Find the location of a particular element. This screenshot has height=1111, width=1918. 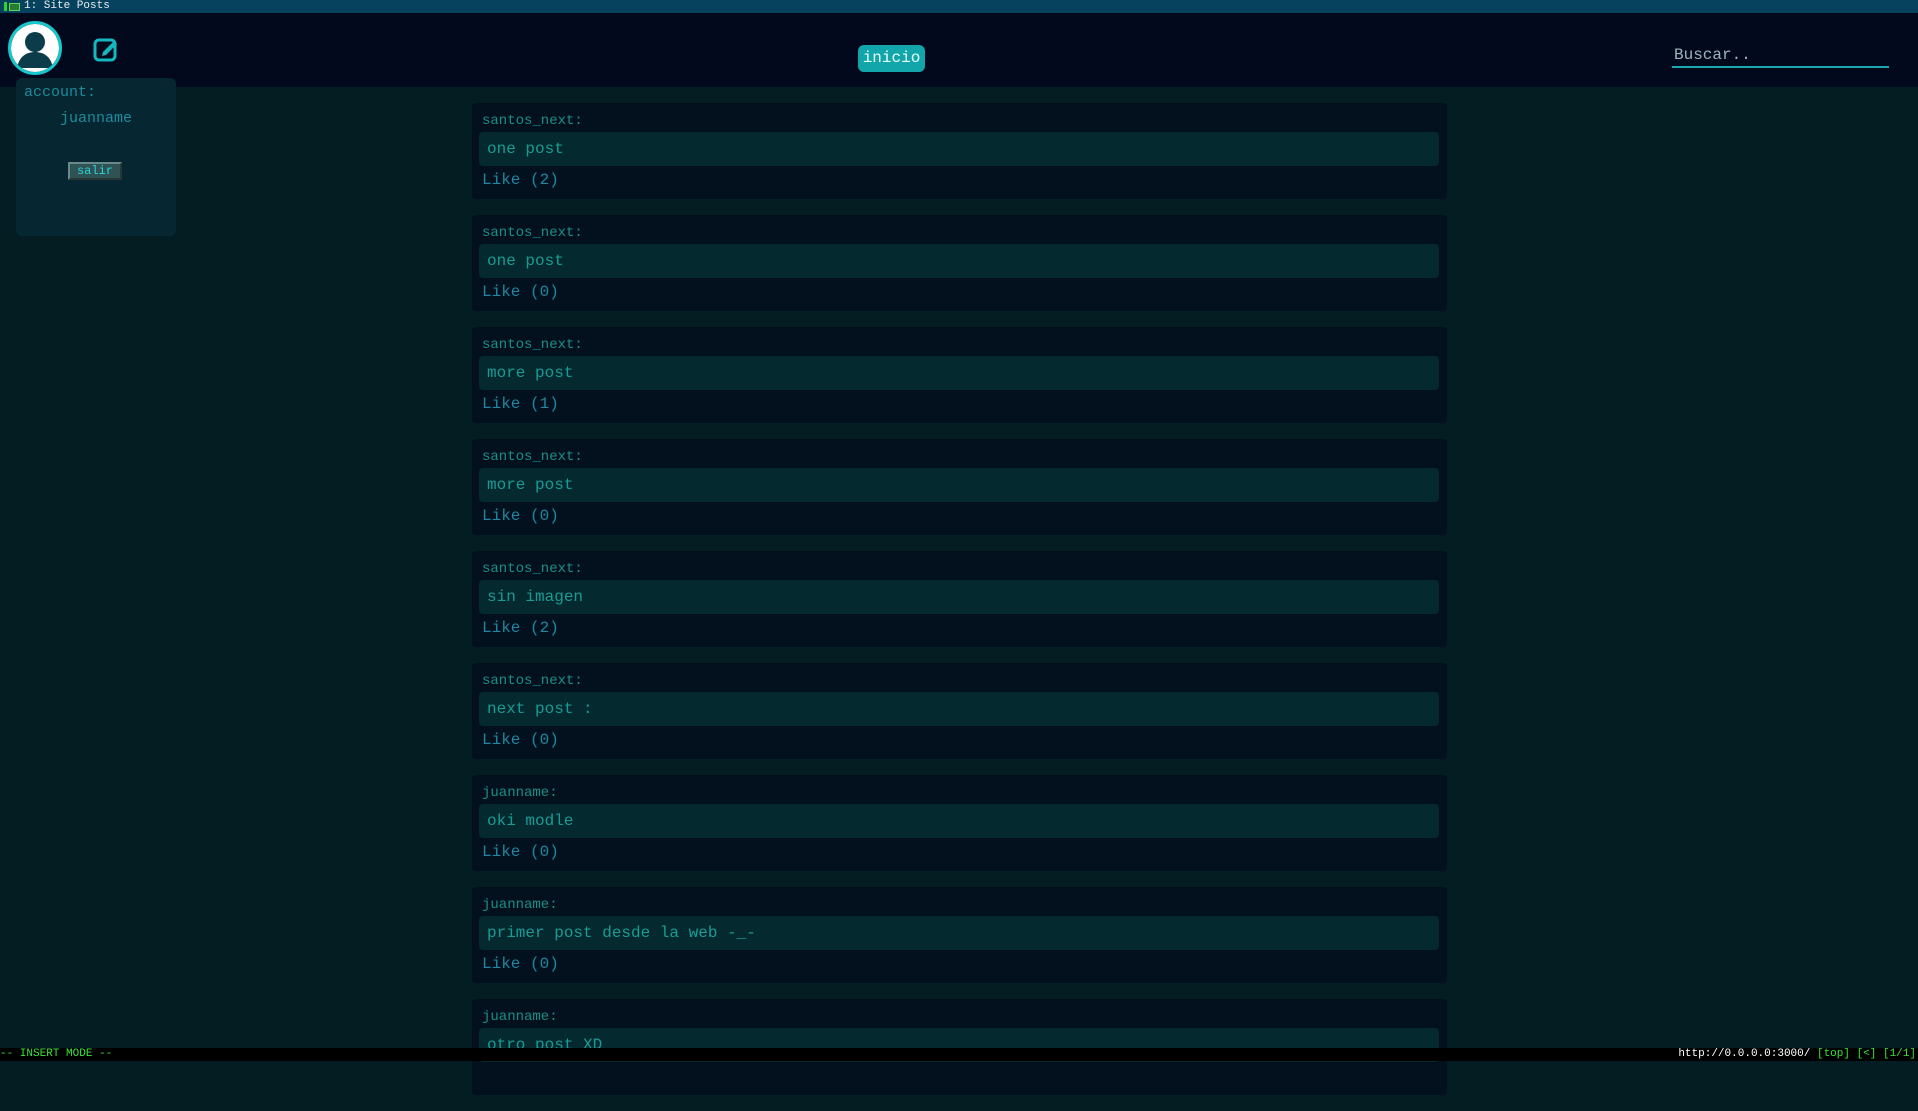

status-right: http://0.0.0.0:3000/ [top] [<] [1/1] is located at coordinates (1797, 1054).